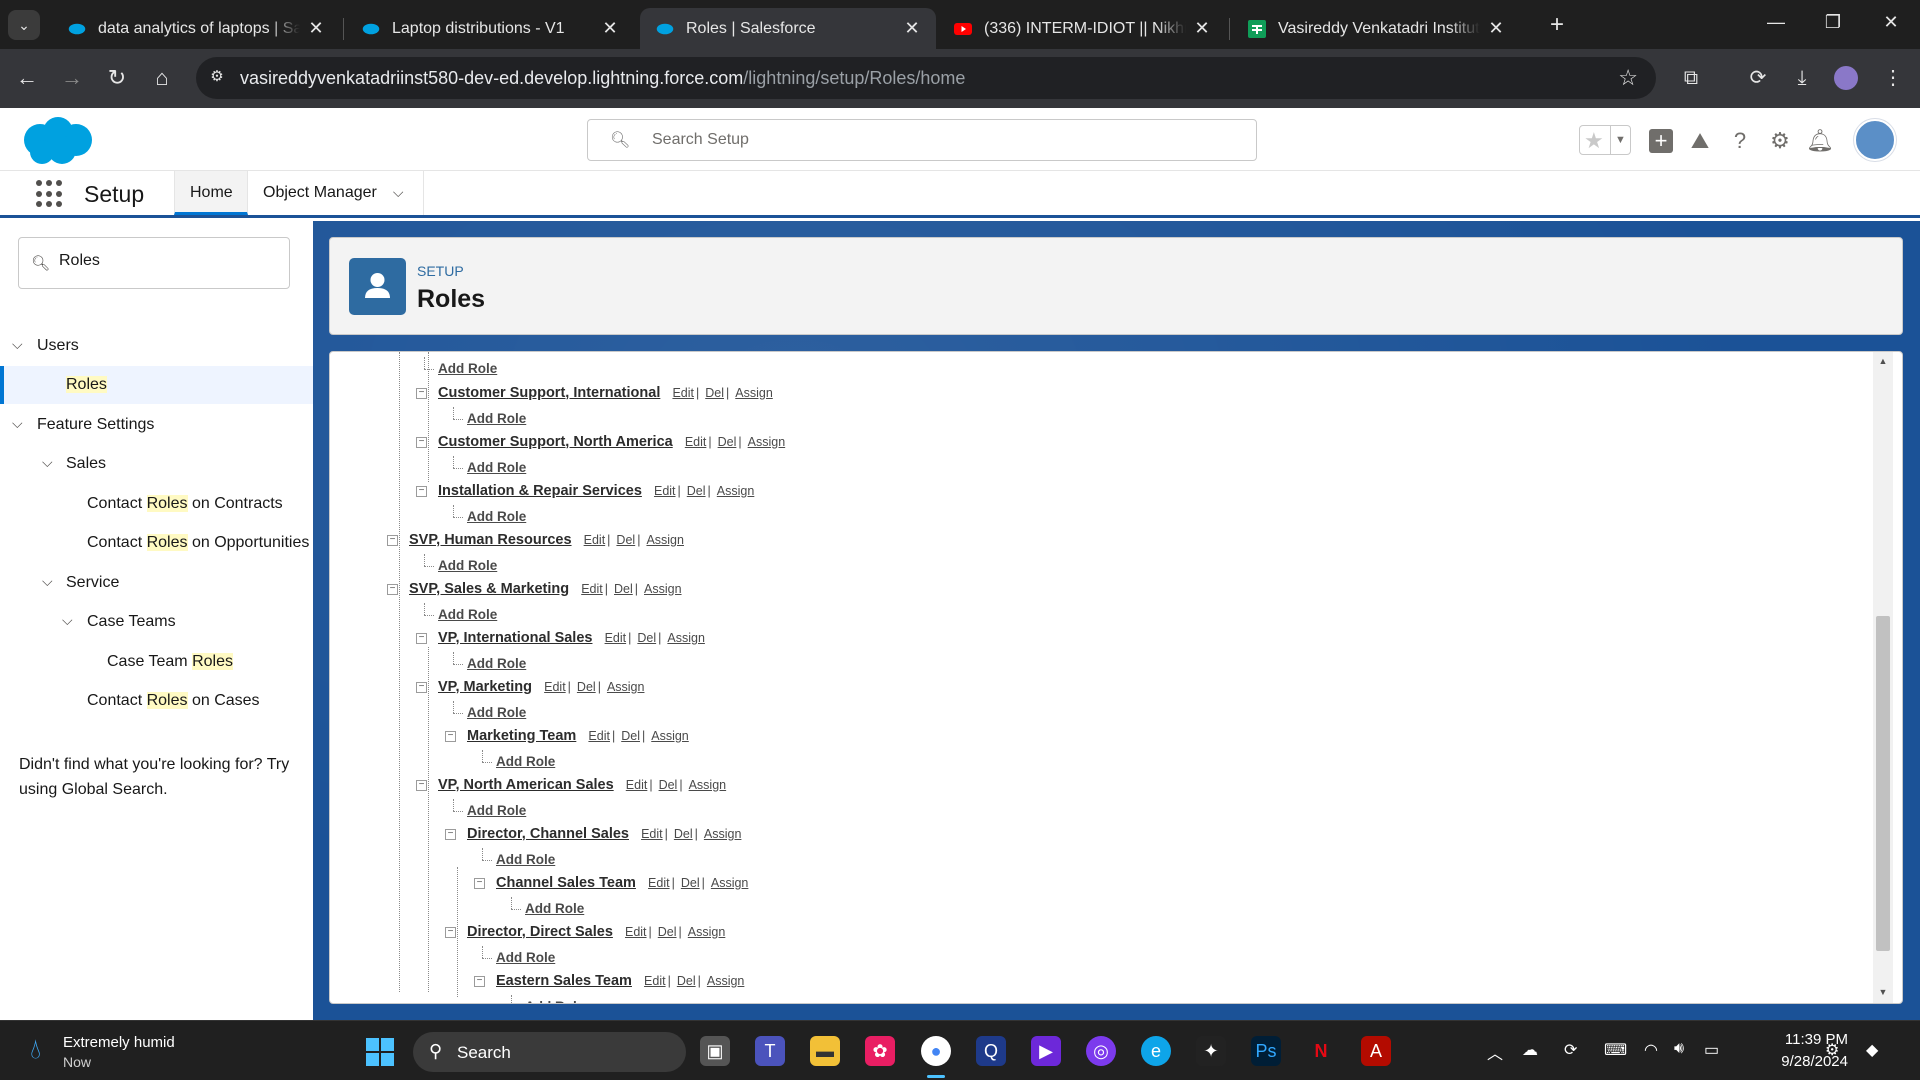 The width and height of the screenshot is (1920, 1080). Describe the element at coordinates (490, 540) in the screenshot. I see `role-name-link: SVP, Human Resources` at that location.